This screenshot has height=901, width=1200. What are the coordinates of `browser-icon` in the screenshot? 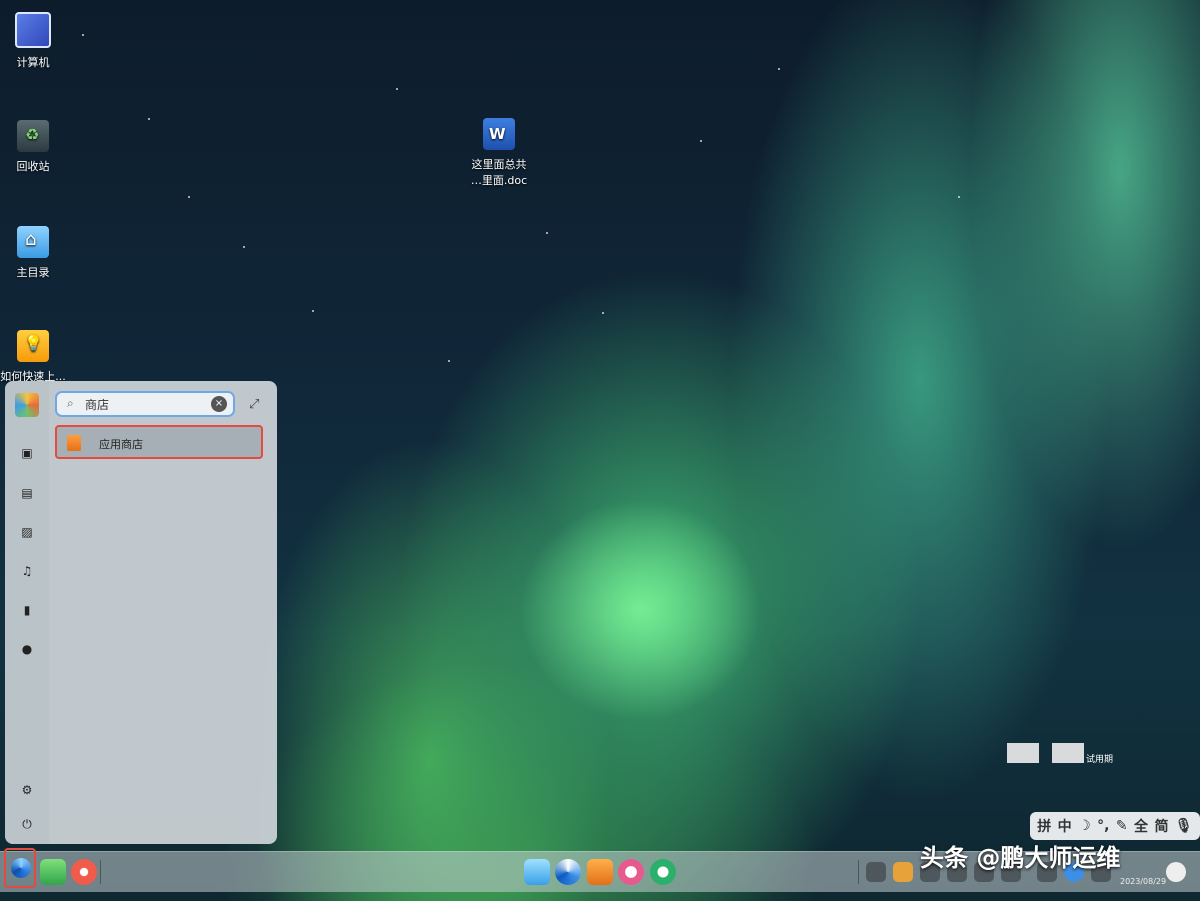 It's located at (568, 872).